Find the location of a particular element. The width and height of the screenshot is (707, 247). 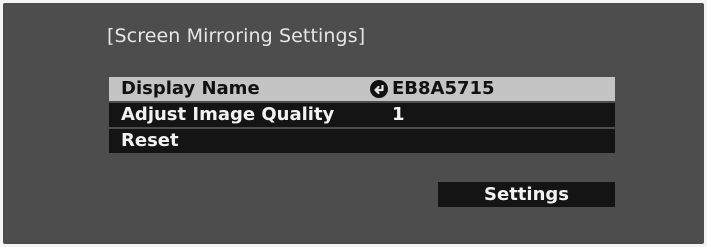

menu-item-value: 1 is located at coordinates (398, 114).